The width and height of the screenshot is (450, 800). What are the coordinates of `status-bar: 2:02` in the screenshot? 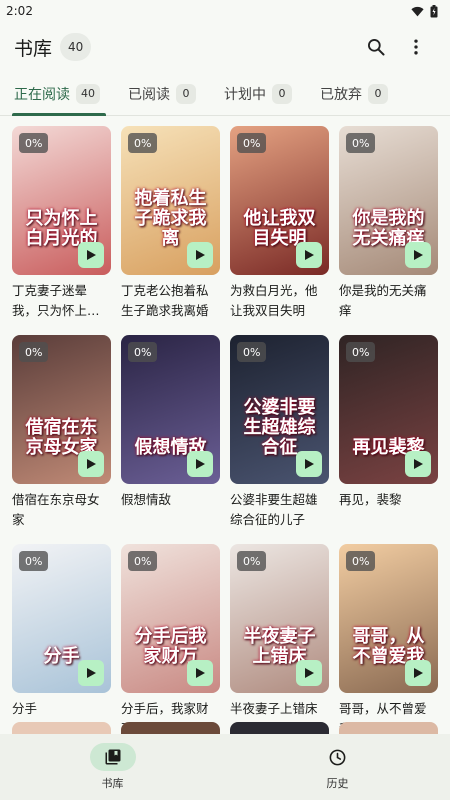 It's located at (225, 11).